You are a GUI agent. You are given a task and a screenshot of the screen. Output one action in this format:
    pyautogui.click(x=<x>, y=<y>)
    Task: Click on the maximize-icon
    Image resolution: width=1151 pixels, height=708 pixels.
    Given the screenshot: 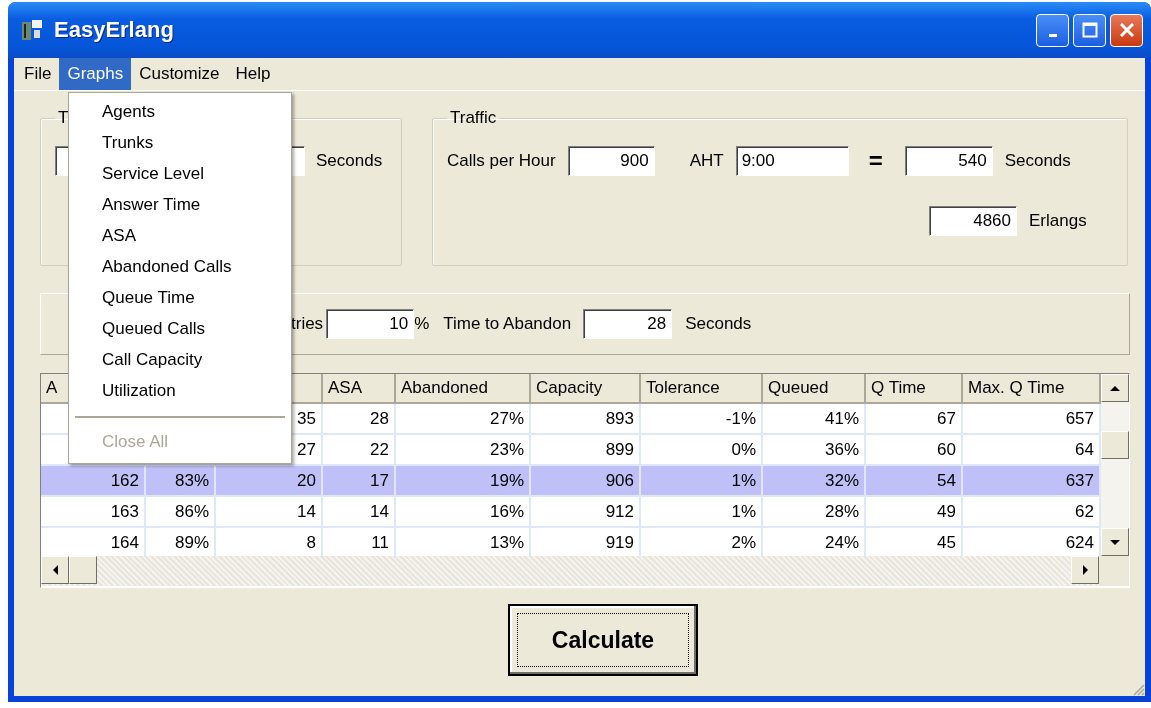 What is the action you would take?
    pyautogui.click(x=1089, y=30)
    